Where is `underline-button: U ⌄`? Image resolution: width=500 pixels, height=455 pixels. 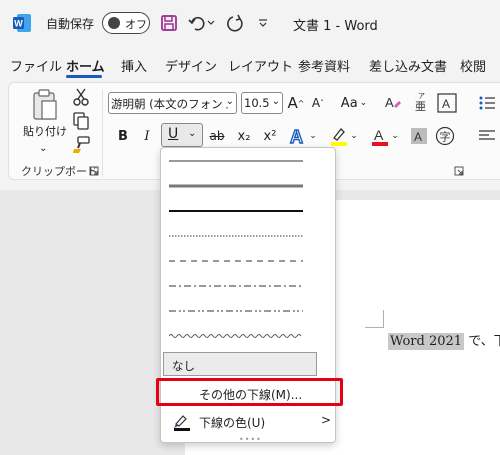
underline-button: U ⌄ is located at coordinates (182, 135).